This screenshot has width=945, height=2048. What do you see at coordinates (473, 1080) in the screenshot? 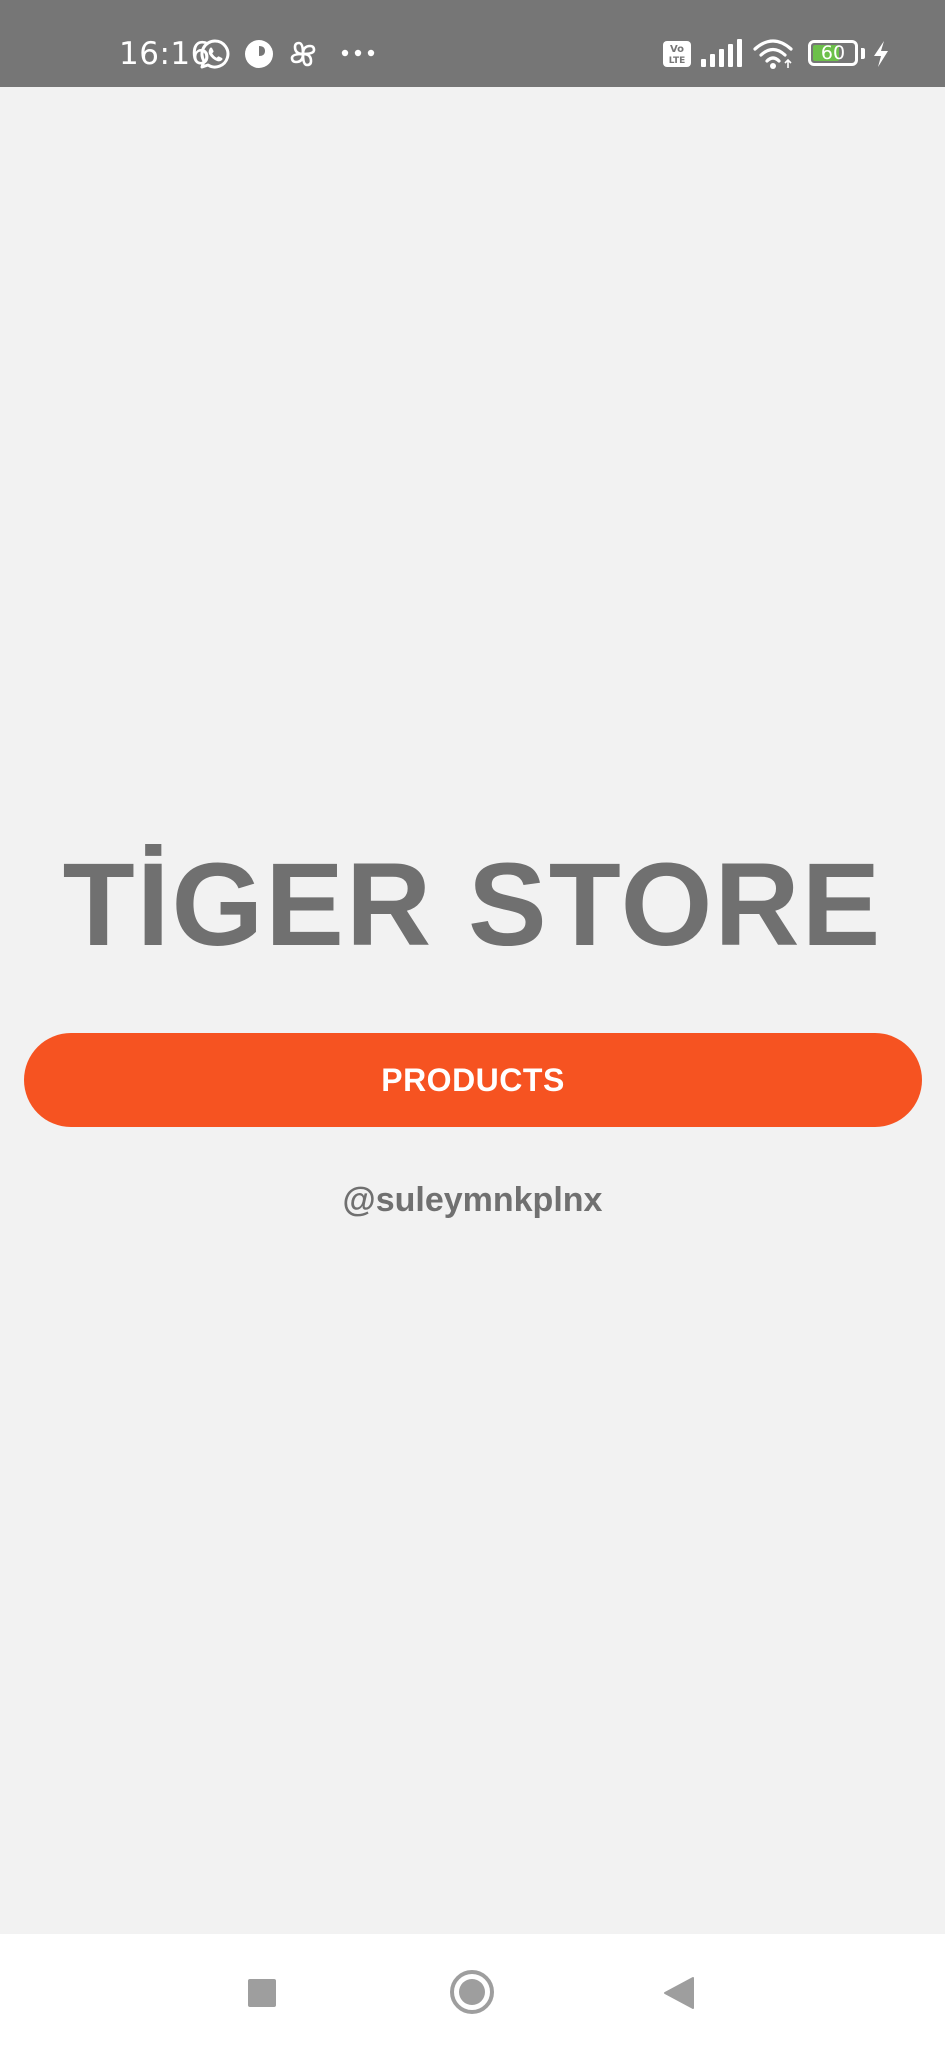
I see `products-button: PRODUCTS` at bounding box center [473, 1080].